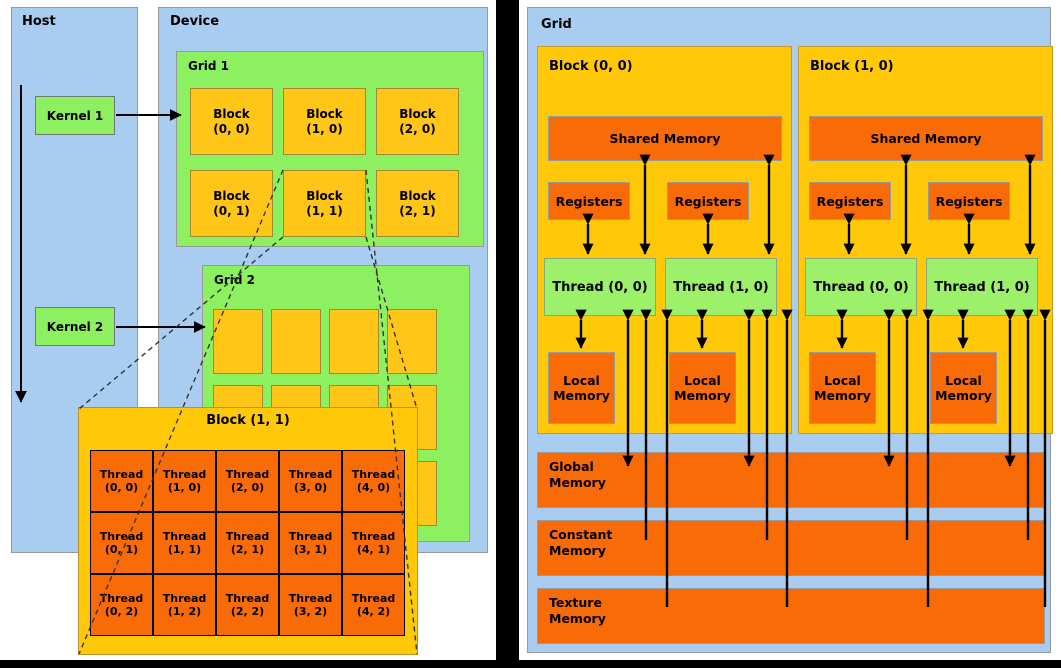 The width and height of the screenshot is (1061, 668). I want to click on block-detail-title: Block (1, 1), so click(248, 420).